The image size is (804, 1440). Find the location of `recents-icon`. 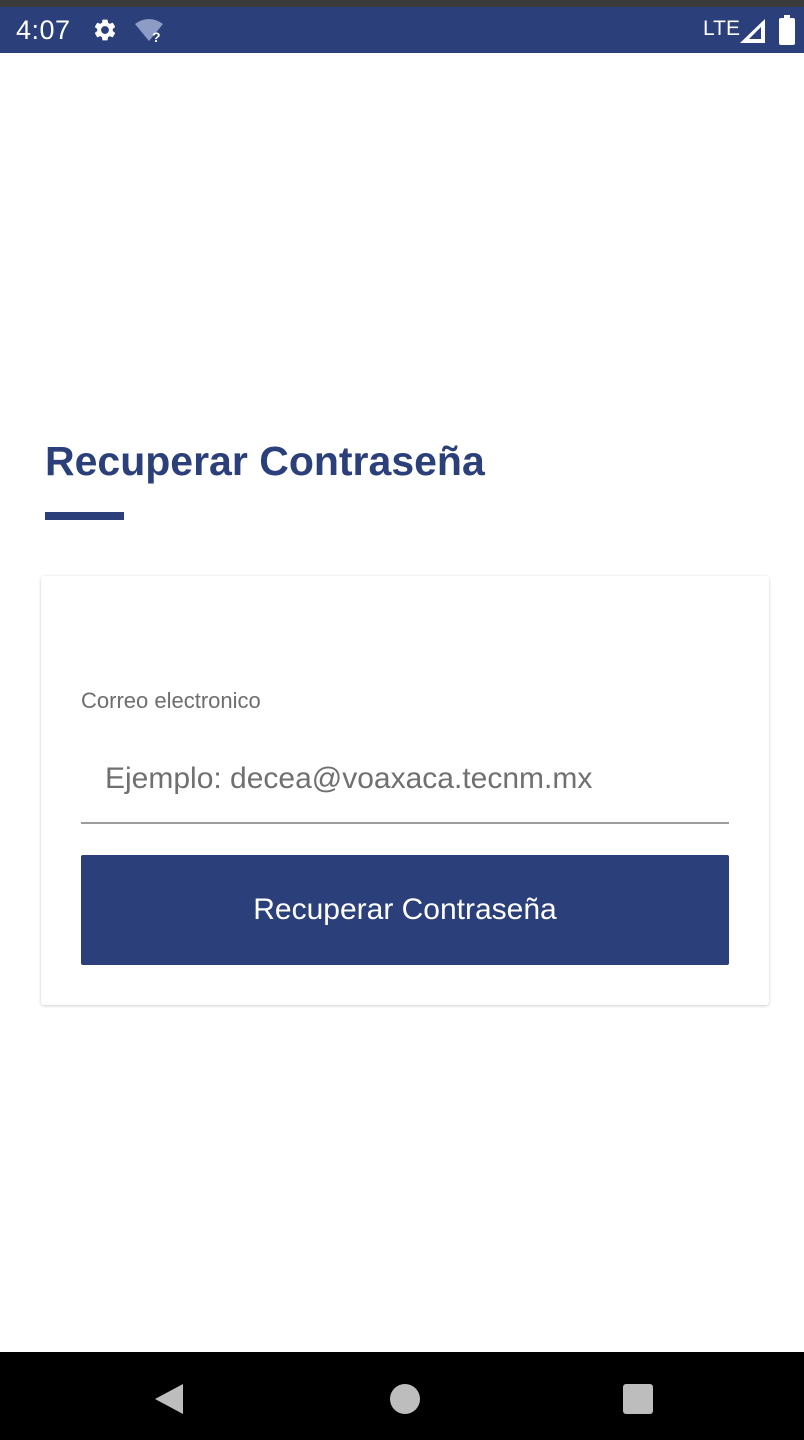

recents-icon is located at coordinates (638, 1399).